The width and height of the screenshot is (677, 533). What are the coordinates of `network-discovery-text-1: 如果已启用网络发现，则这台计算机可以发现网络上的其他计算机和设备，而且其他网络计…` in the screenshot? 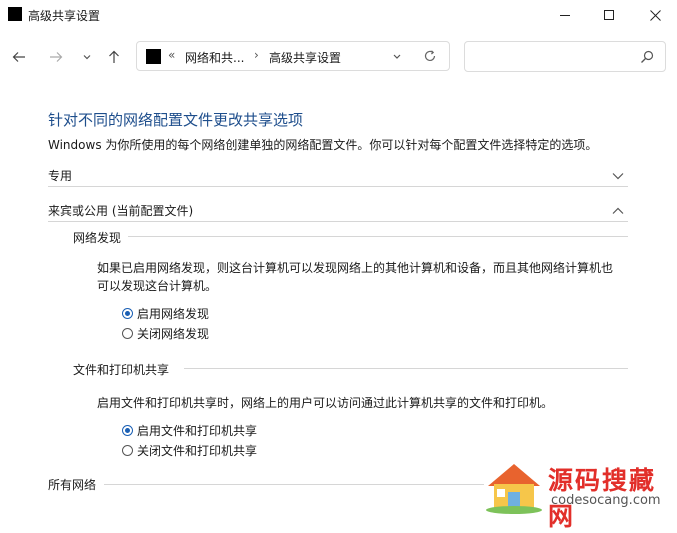 It's located at (355, 268).